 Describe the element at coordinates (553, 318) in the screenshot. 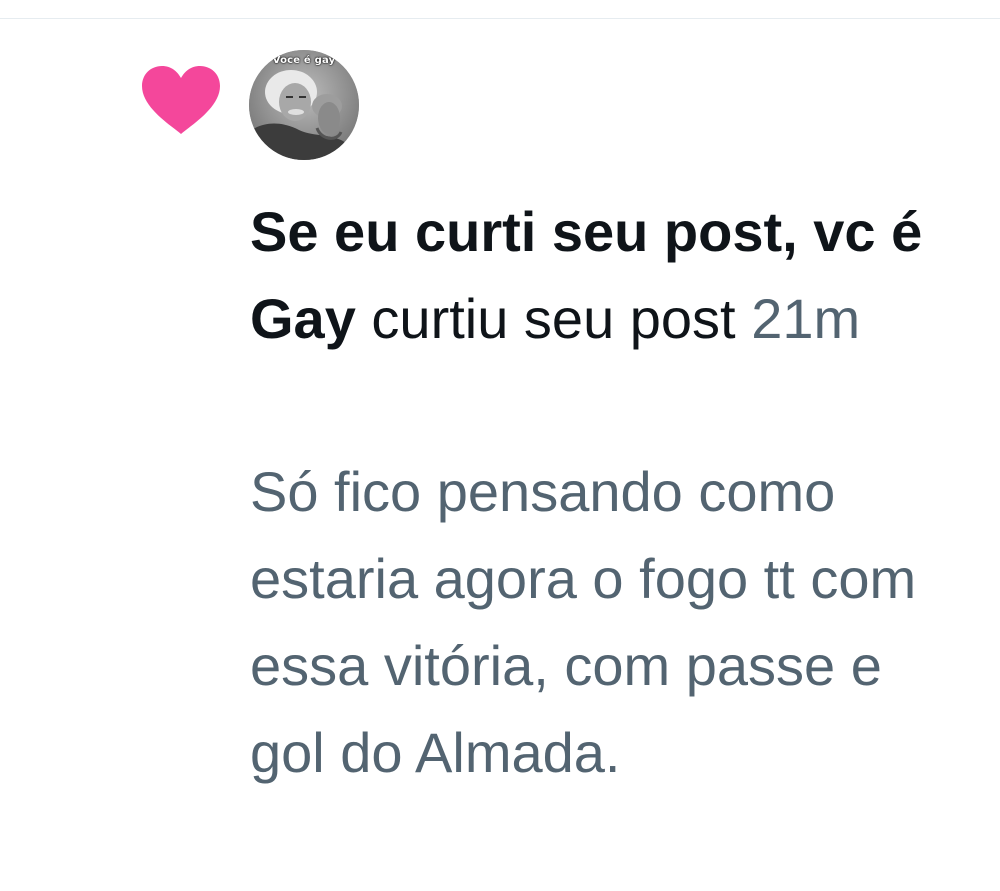

I see `notification-action: curtiu seu post` at that location.